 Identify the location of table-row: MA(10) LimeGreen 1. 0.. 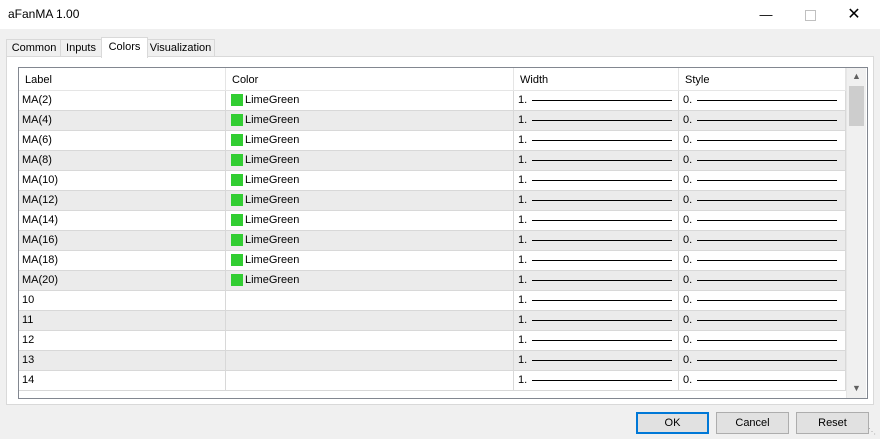
(432, 181).